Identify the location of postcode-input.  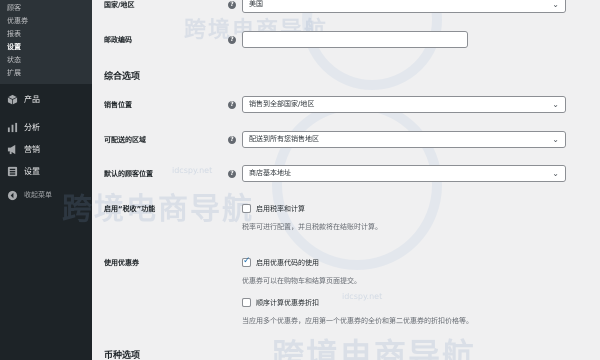
(355, 39).